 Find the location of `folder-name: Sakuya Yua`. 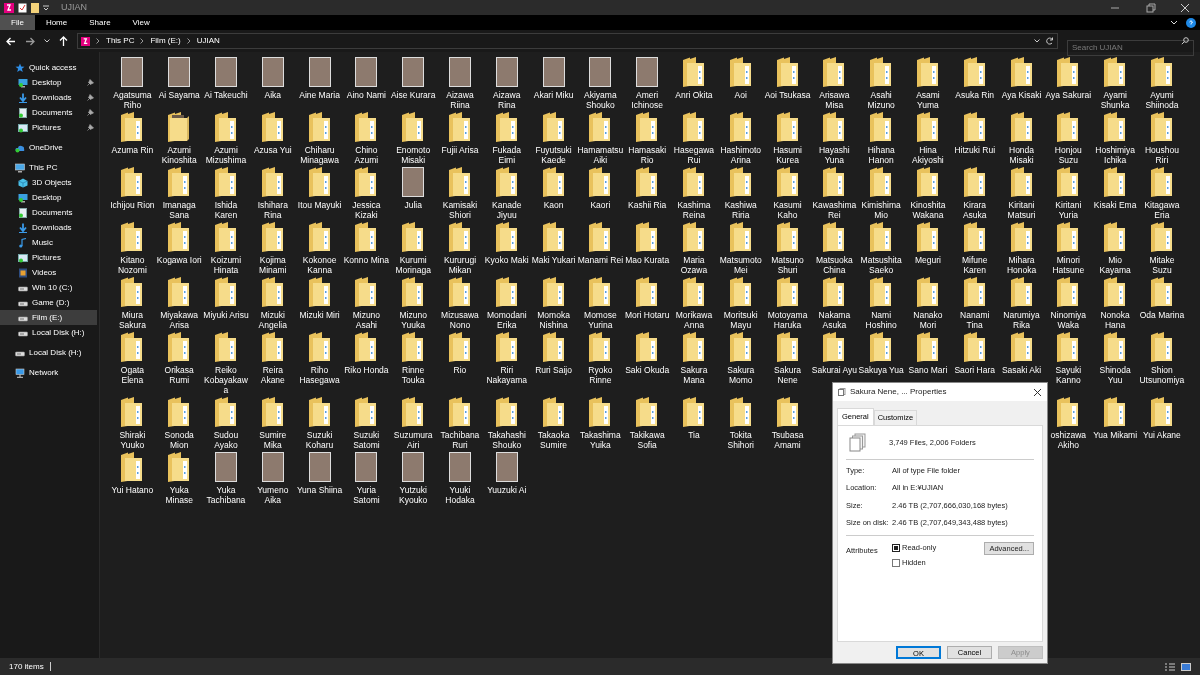

folder-name: Sakuya Yua is located at coordinates (881, 375).